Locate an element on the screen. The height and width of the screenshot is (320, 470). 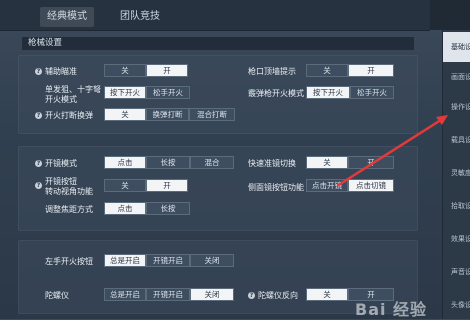
annotation-arrow-icon is located at coordinates (392, 151).